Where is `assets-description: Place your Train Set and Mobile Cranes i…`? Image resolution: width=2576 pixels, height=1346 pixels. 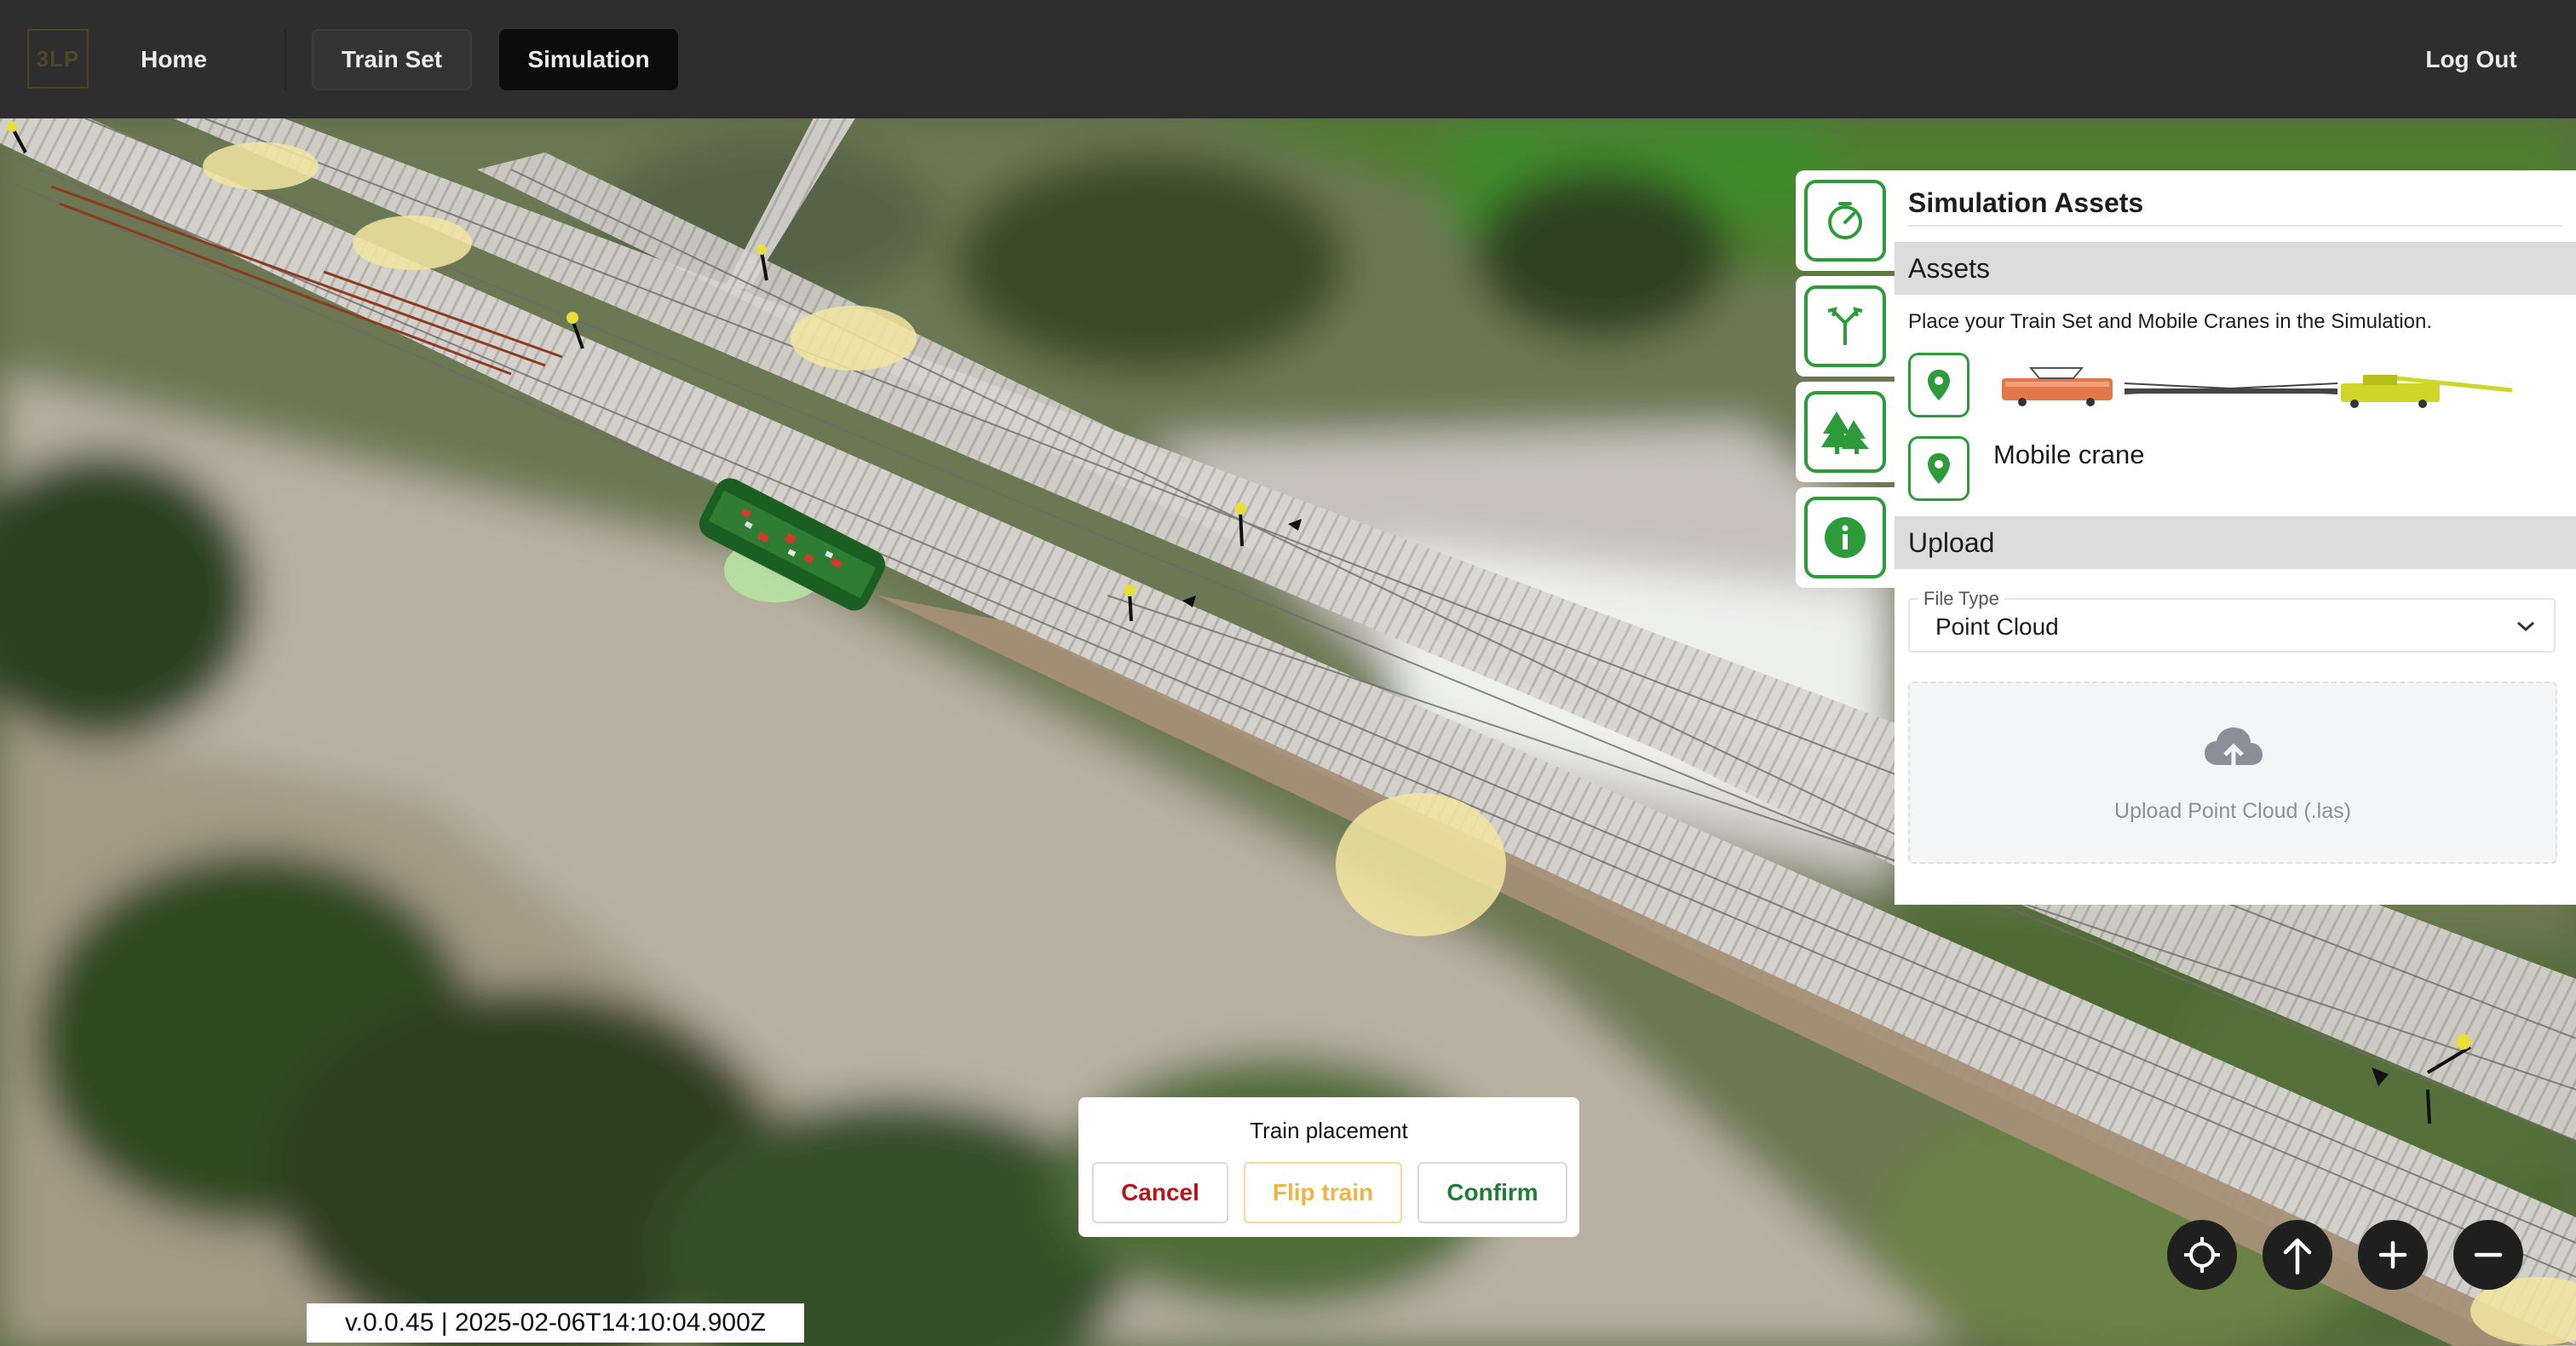 assets-description: Place your Train Set and Mobile Cranes i… is located at coordinates (2170, 321).